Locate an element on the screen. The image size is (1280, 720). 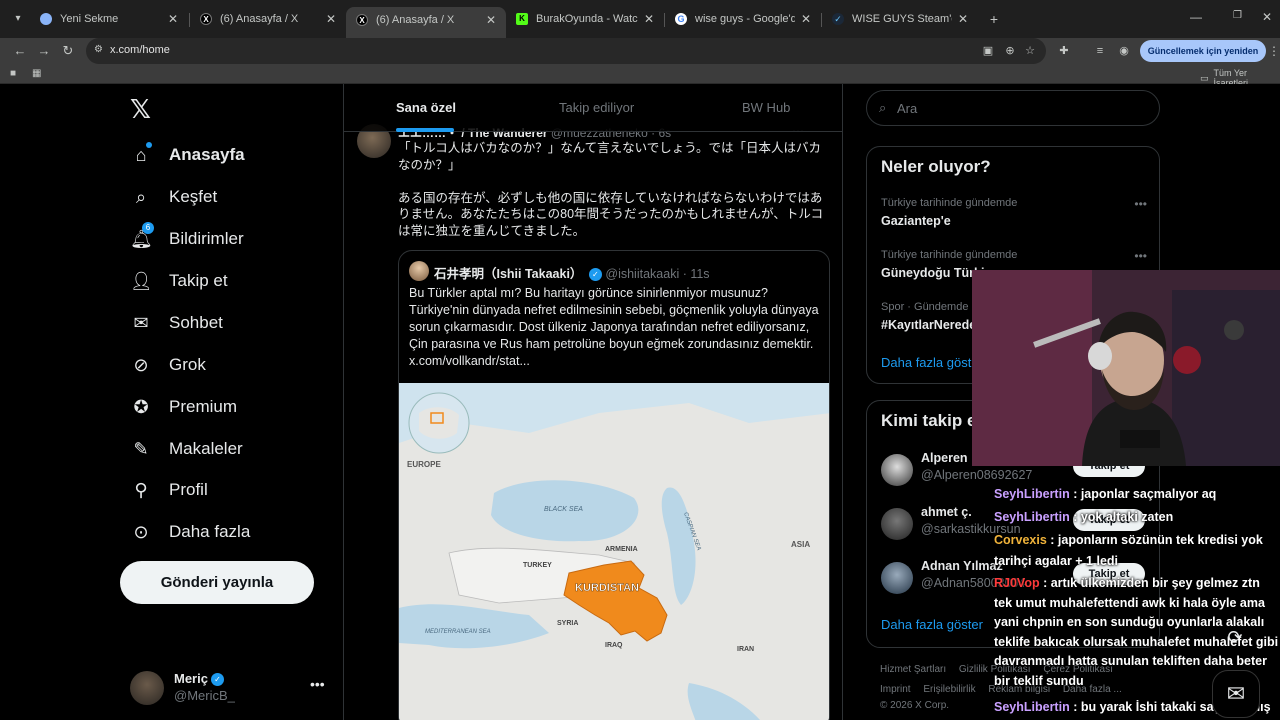
site-info-icon: ⚙ is located at coordinates (100, 50).